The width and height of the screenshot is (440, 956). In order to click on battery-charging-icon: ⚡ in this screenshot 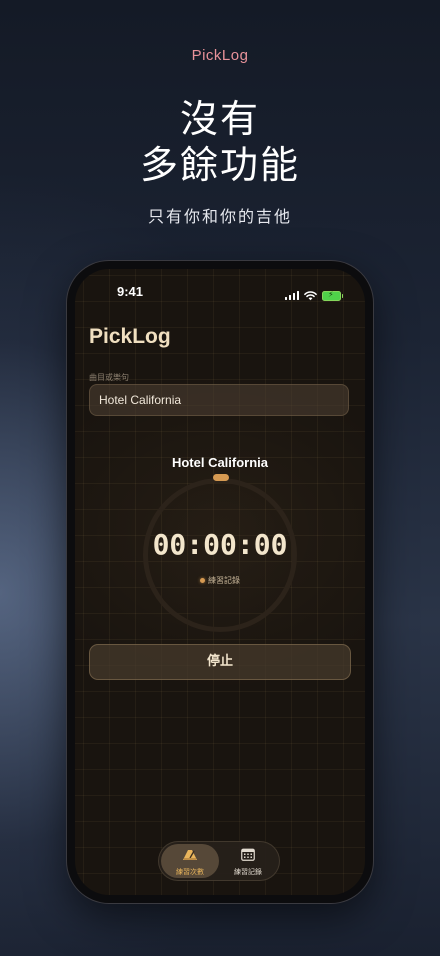, I will do `click(332, 295)`.